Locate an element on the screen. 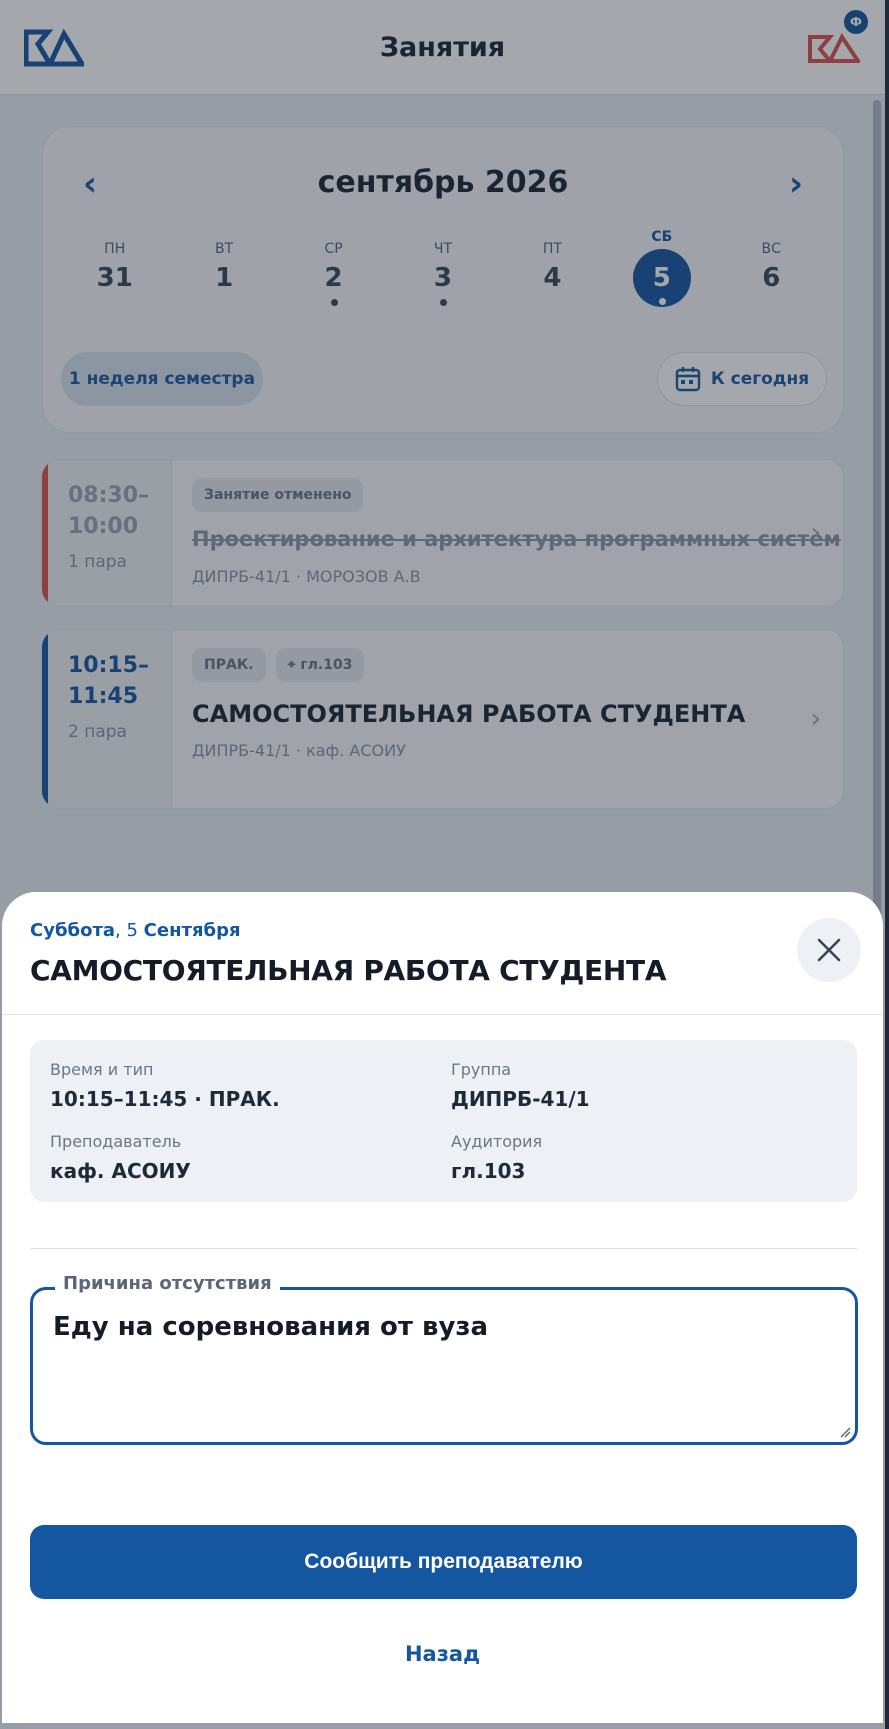  info-room: Аудитория гл.103 is located at coordinates (496, 1157).